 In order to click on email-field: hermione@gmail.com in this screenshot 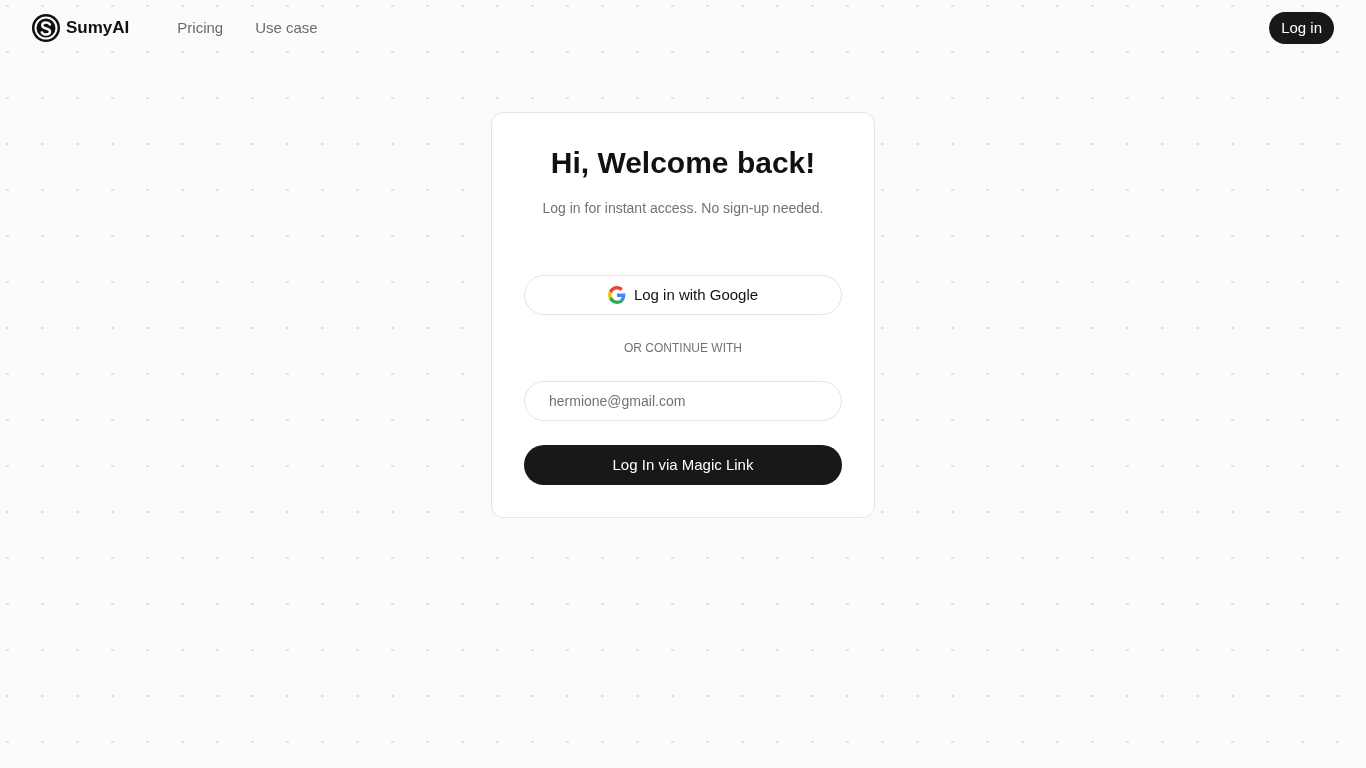, I will do `click(683, 401)`.